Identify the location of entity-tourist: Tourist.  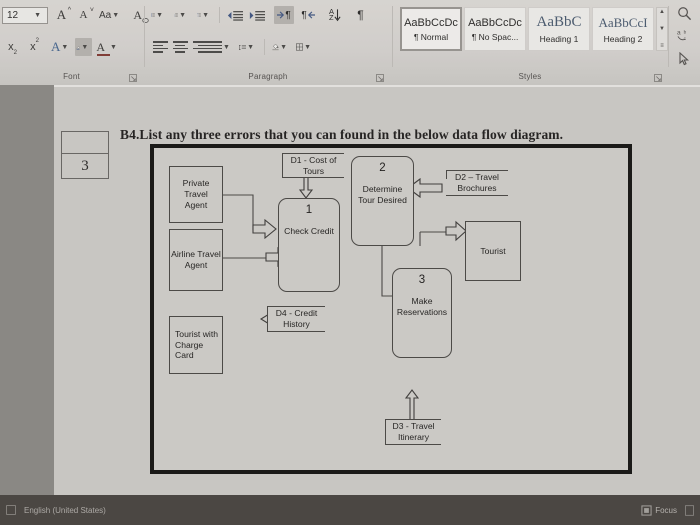
(493, 251).